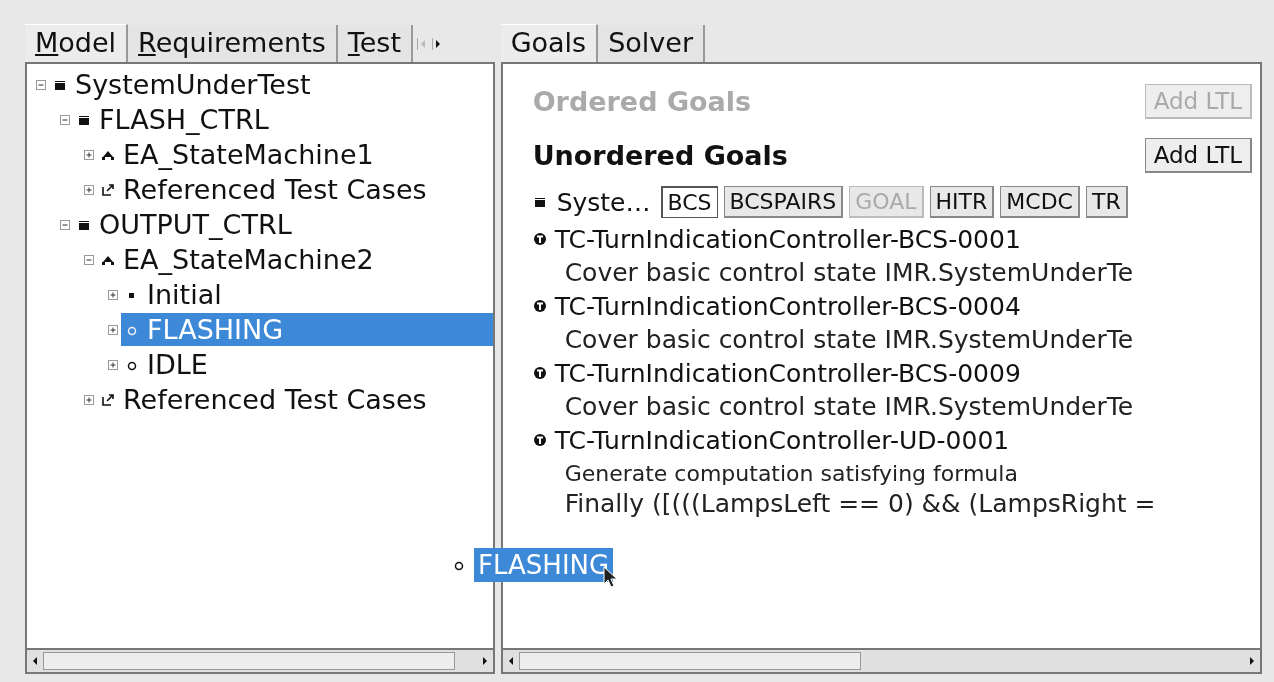  I want to click on coverage-button: MCDC, so click(1040, 202).